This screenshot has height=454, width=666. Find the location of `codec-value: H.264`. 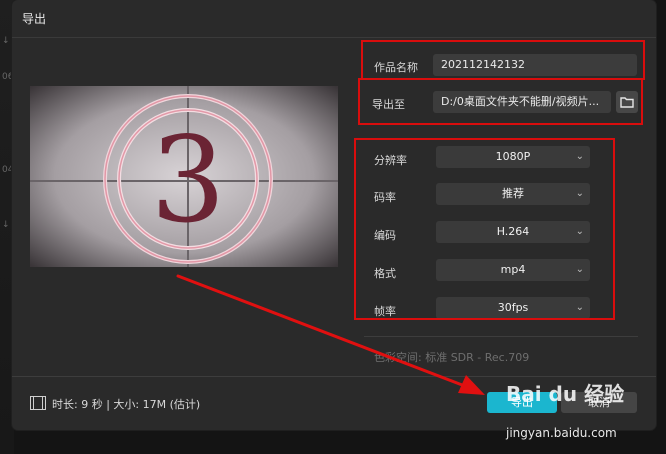

codec-value: H.264 is located at coordinates (513, 231).